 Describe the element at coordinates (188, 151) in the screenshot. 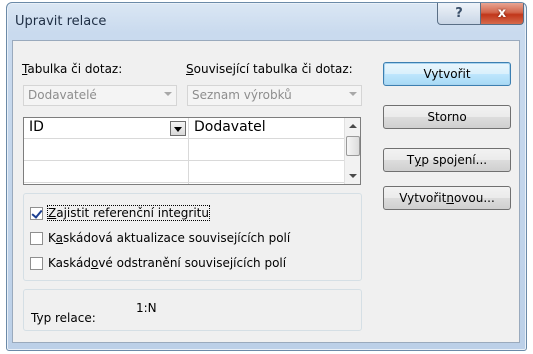

I see `column-divider` at that location.